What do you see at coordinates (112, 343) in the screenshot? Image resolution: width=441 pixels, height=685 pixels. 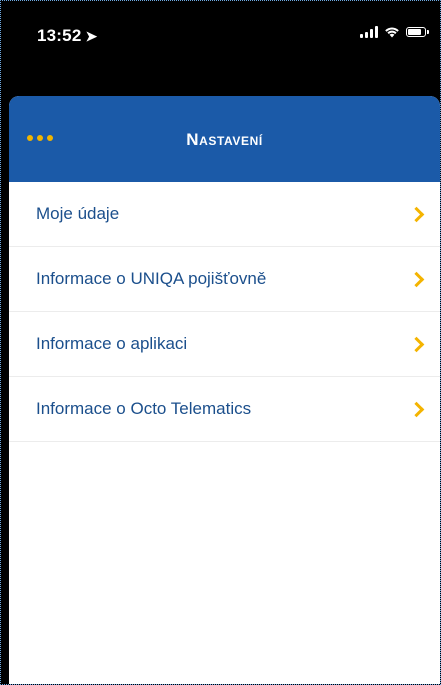 I see `menu-item-label: Informace o aplikaci` at bounding box center [112, 343].